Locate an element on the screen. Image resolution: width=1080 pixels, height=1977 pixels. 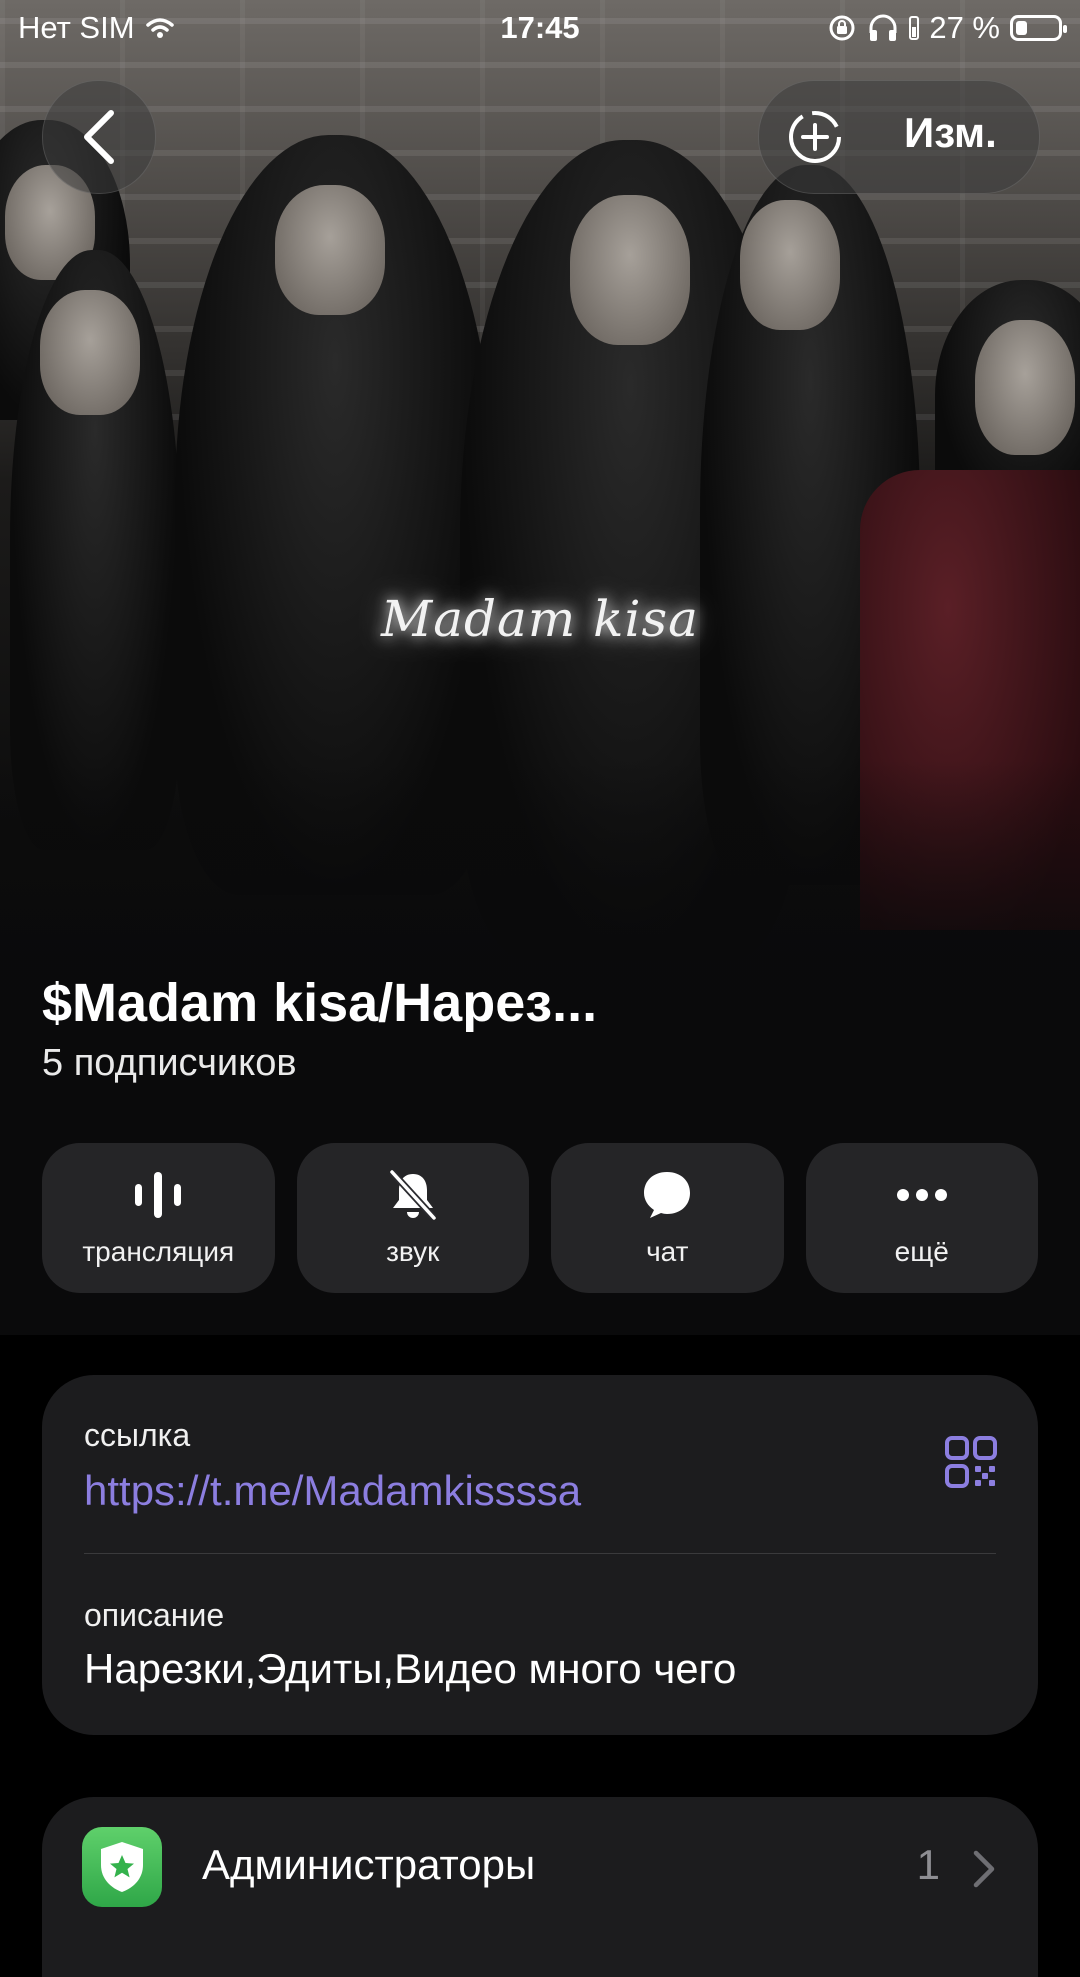
cover-watermark-text: Madam kisa is located at coordinates (540, 619).